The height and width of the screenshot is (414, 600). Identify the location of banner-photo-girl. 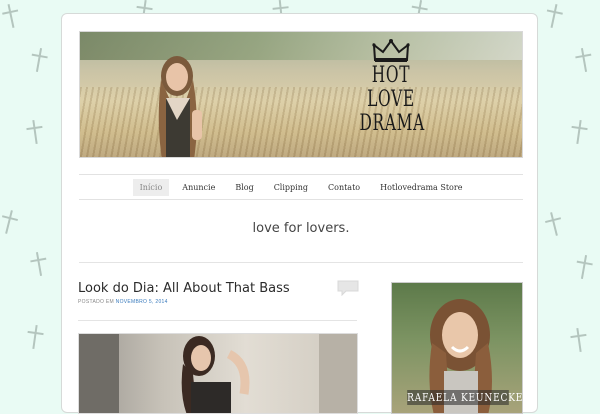
(180, 106).